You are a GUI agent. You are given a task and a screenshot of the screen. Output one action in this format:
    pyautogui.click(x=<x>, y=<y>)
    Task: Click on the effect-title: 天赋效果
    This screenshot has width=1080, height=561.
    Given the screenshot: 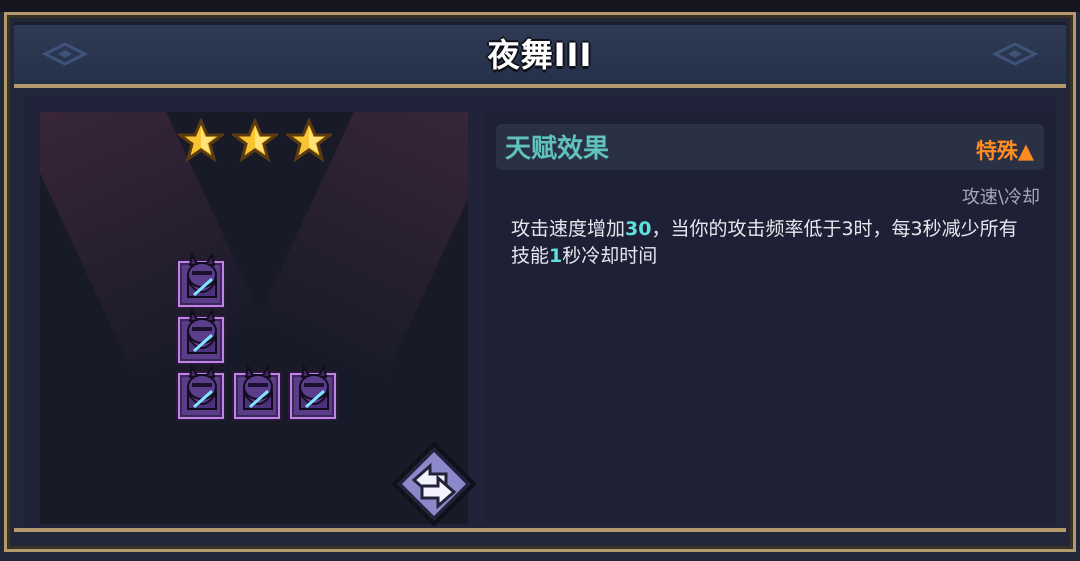 What is the action you would take?
    pyautogui.click(x=557, y=149)
    